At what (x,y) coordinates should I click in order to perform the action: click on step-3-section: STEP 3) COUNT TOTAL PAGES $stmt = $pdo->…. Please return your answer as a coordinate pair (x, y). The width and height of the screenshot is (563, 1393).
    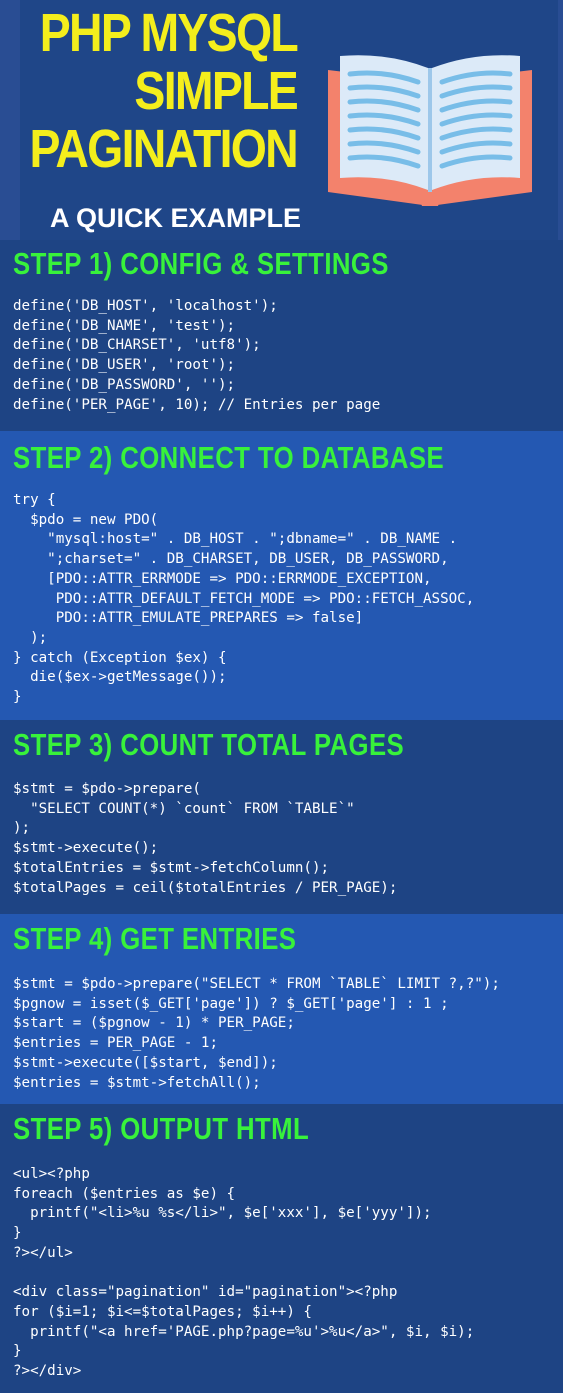
    Looking at the image, I should click on (281, 817).